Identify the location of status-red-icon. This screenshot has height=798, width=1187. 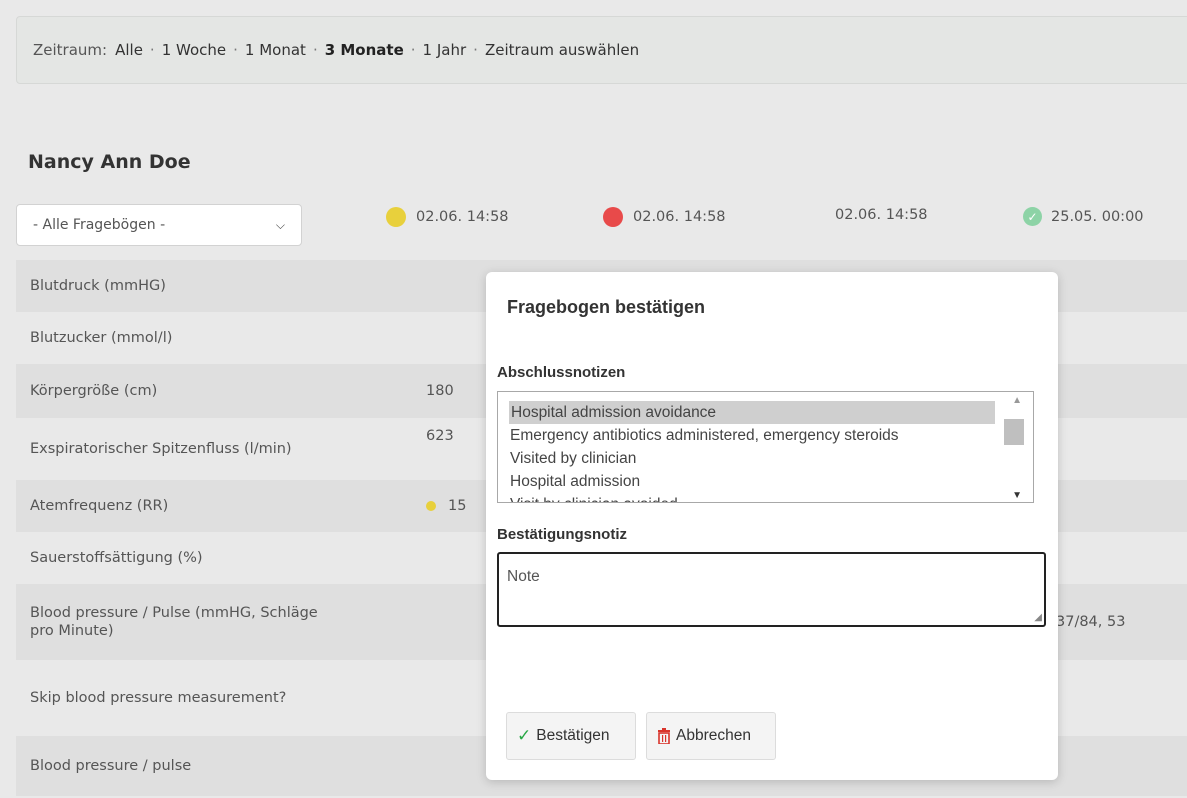
(613, 217).